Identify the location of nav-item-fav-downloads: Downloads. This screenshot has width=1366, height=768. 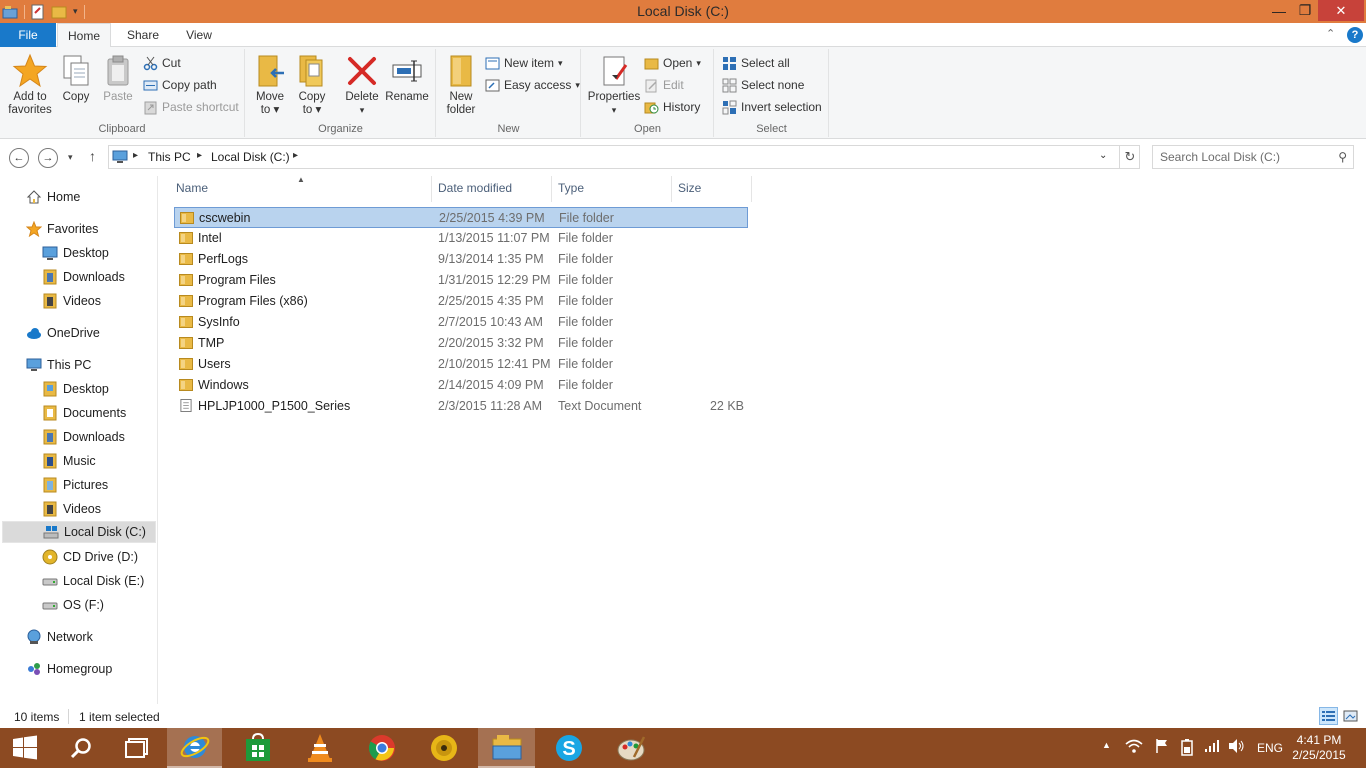
(99, 277).